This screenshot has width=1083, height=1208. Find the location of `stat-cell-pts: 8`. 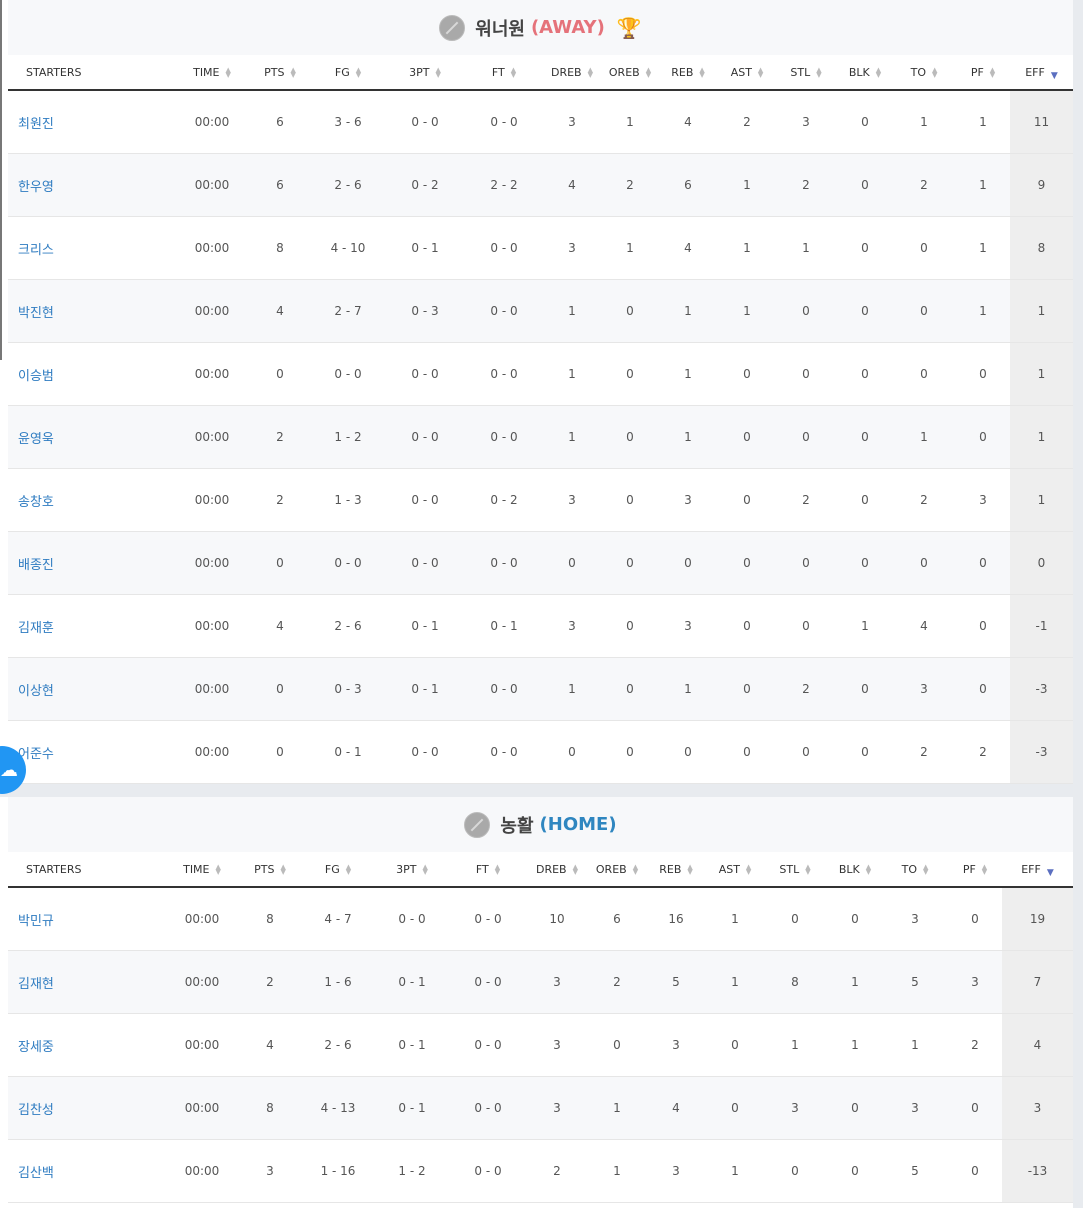

stat-cell-pts: 8 is located at coordinates (270, 919).